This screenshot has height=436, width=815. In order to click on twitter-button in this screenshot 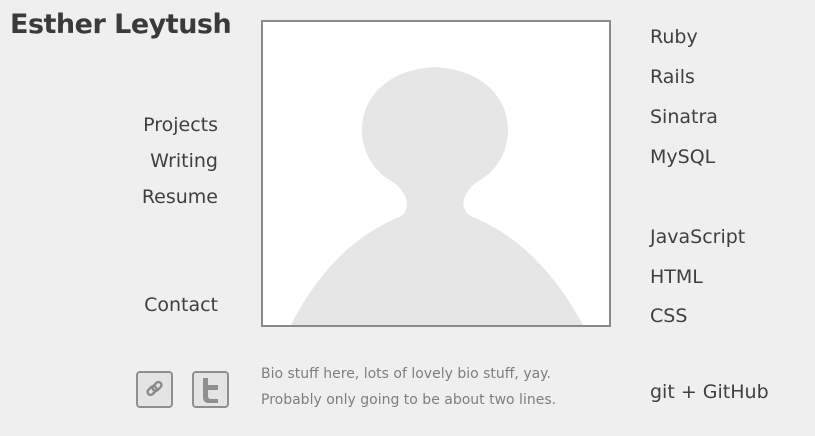, I will do `click(210, 389)`.